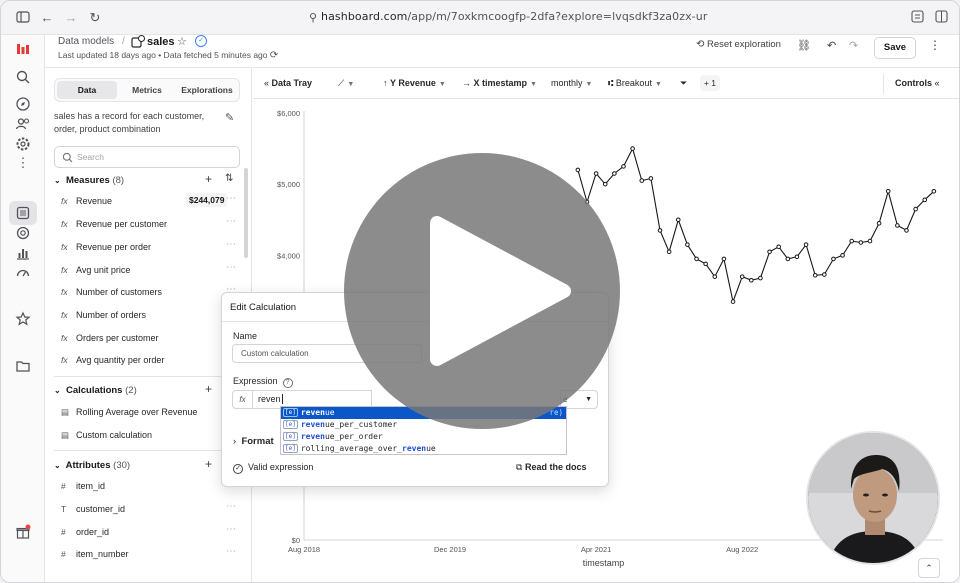 Image resolution: width=960 pixels, height=583 pixels. I want to click on gauge-icon, so click(23, 273).